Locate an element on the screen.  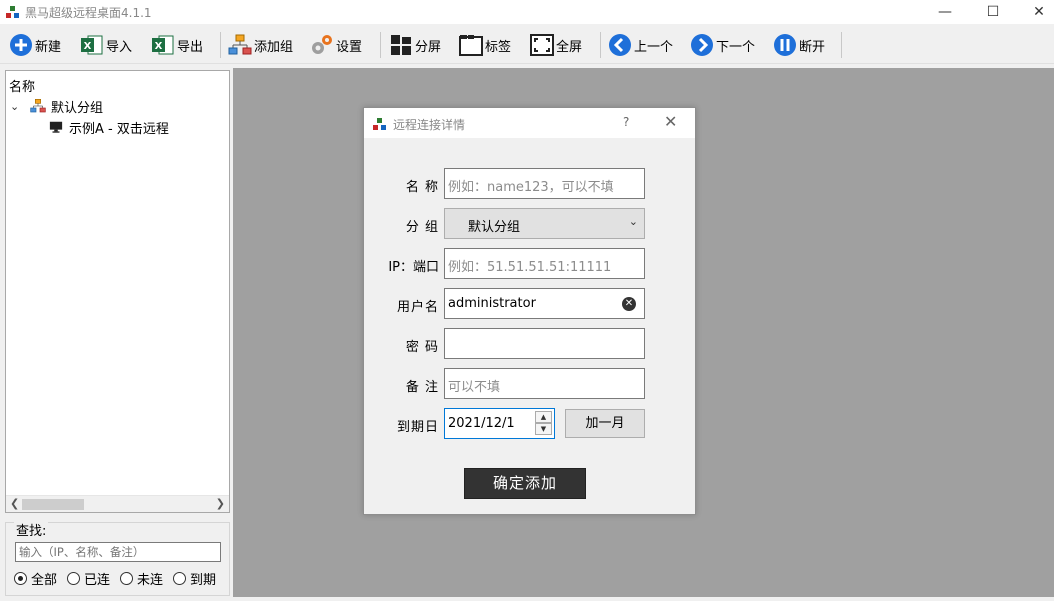
export-button: X 导出 is located at coordinates (177, 45).